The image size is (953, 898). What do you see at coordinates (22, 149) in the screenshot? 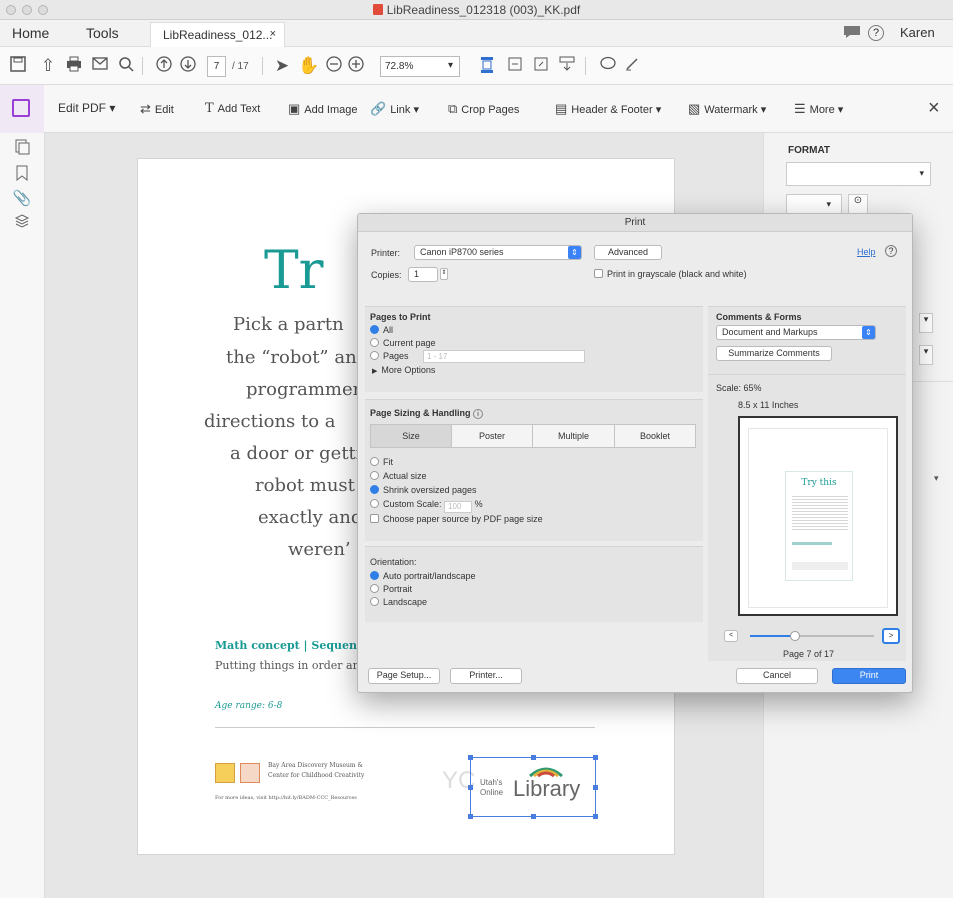
I see `page-thumbnails-icon` at bounding box center [22, 149].